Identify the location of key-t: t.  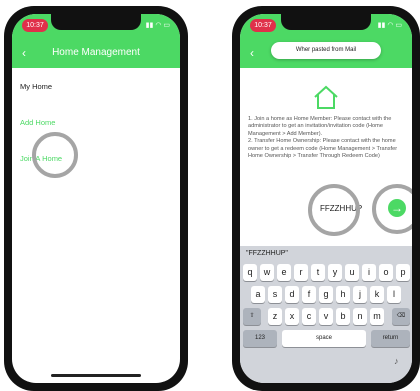
(318, 272).